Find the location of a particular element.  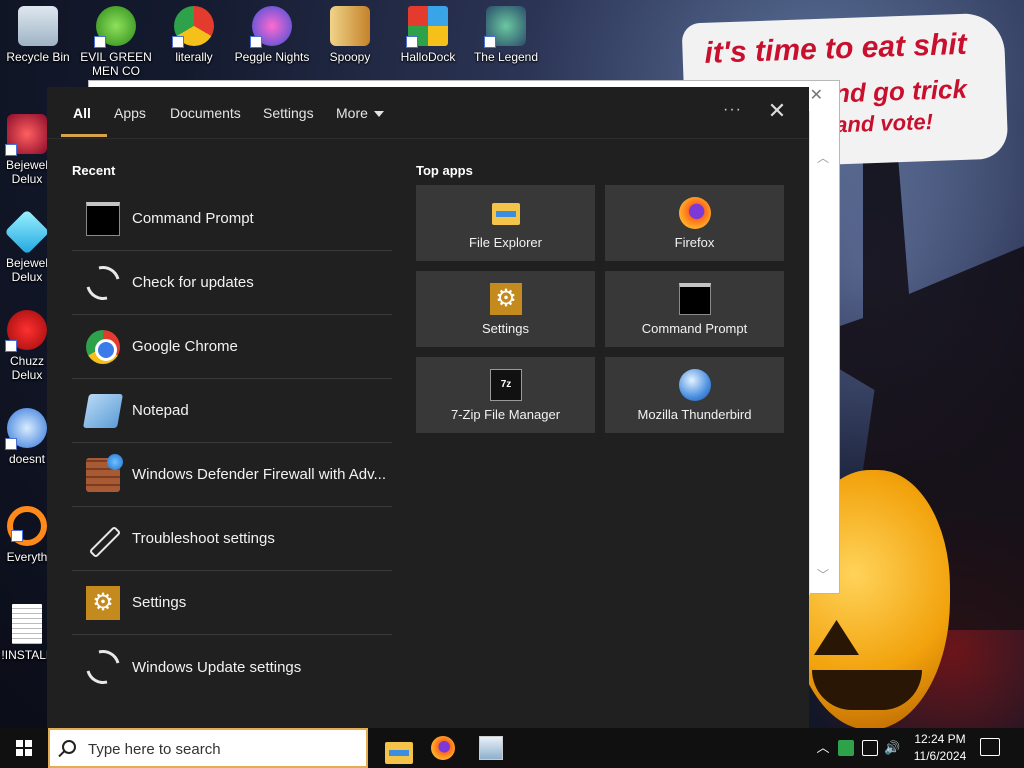

desktop-icon-the-legend: The Legend is located at coordinates (506, 32).